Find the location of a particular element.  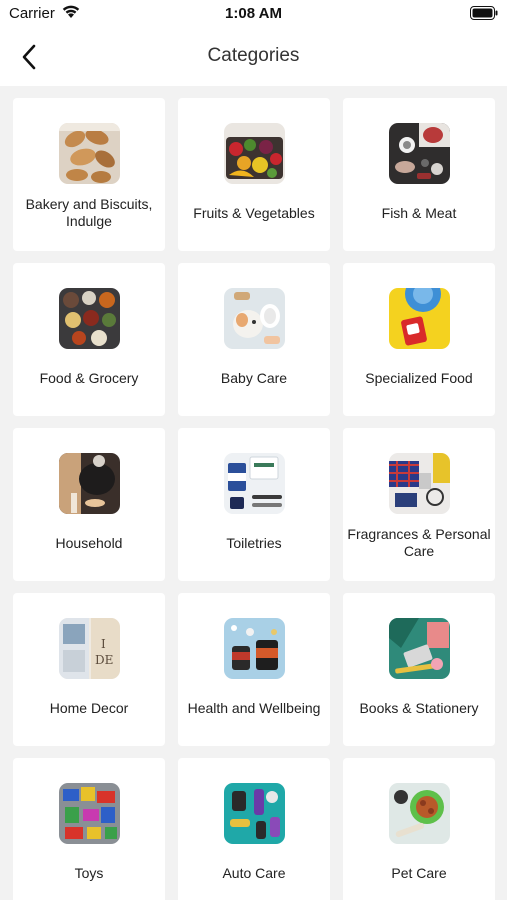

toiletries-image is located at coordinates (254, 483).